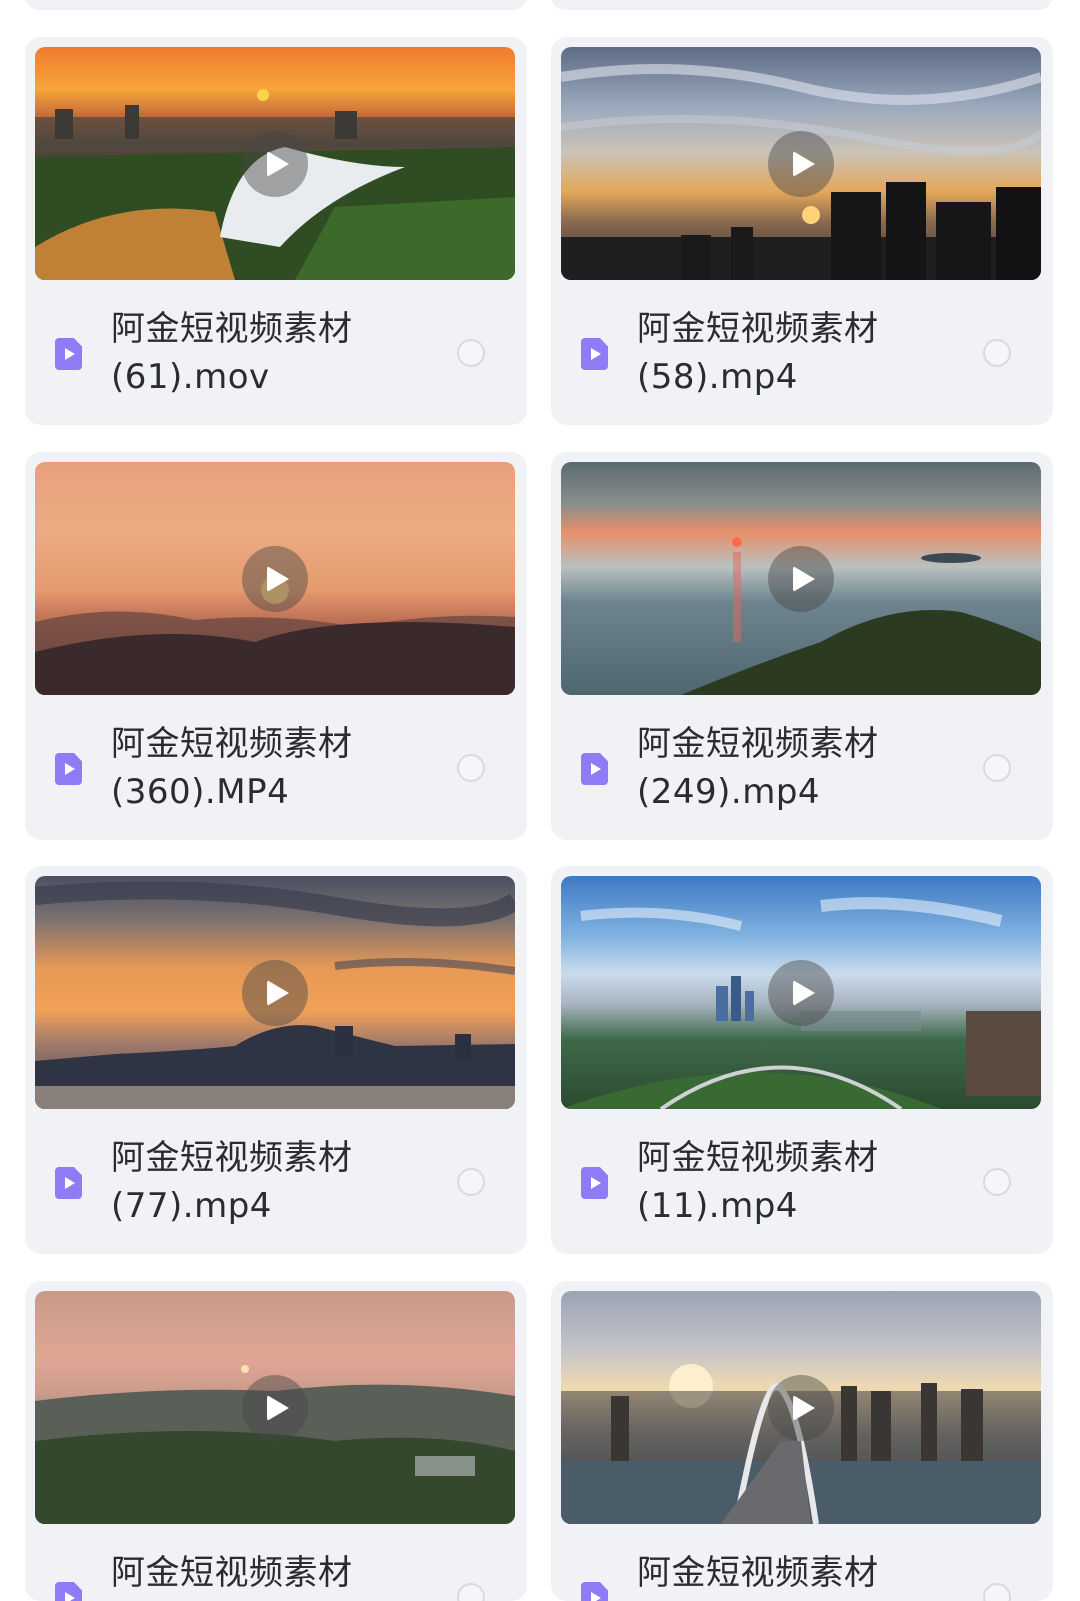  I want to click on video-card: 阿金短视频素材 (11).mp4, so click(802, 1060).